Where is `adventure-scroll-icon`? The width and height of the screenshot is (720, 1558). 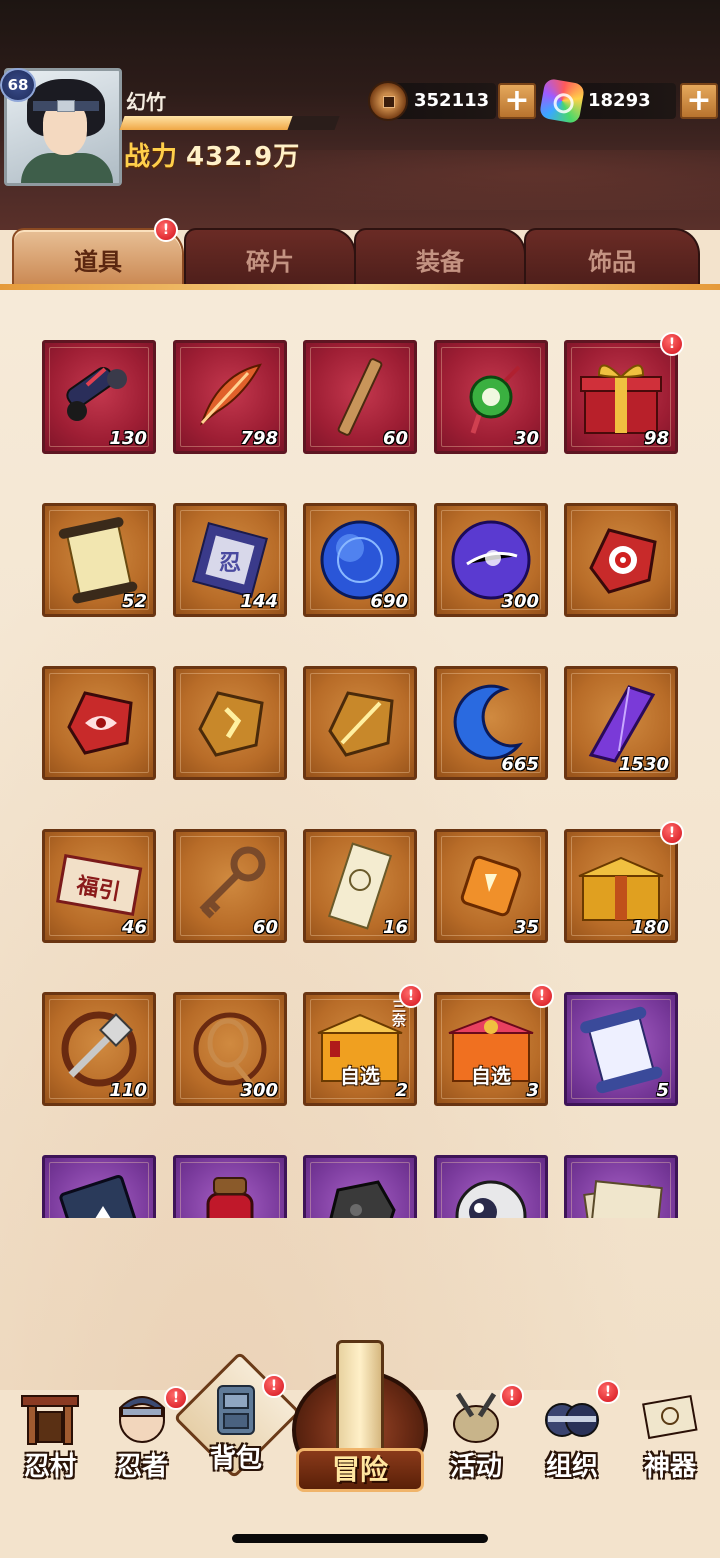
adventure-scroll-icon is located at coordinates (360, 1400).